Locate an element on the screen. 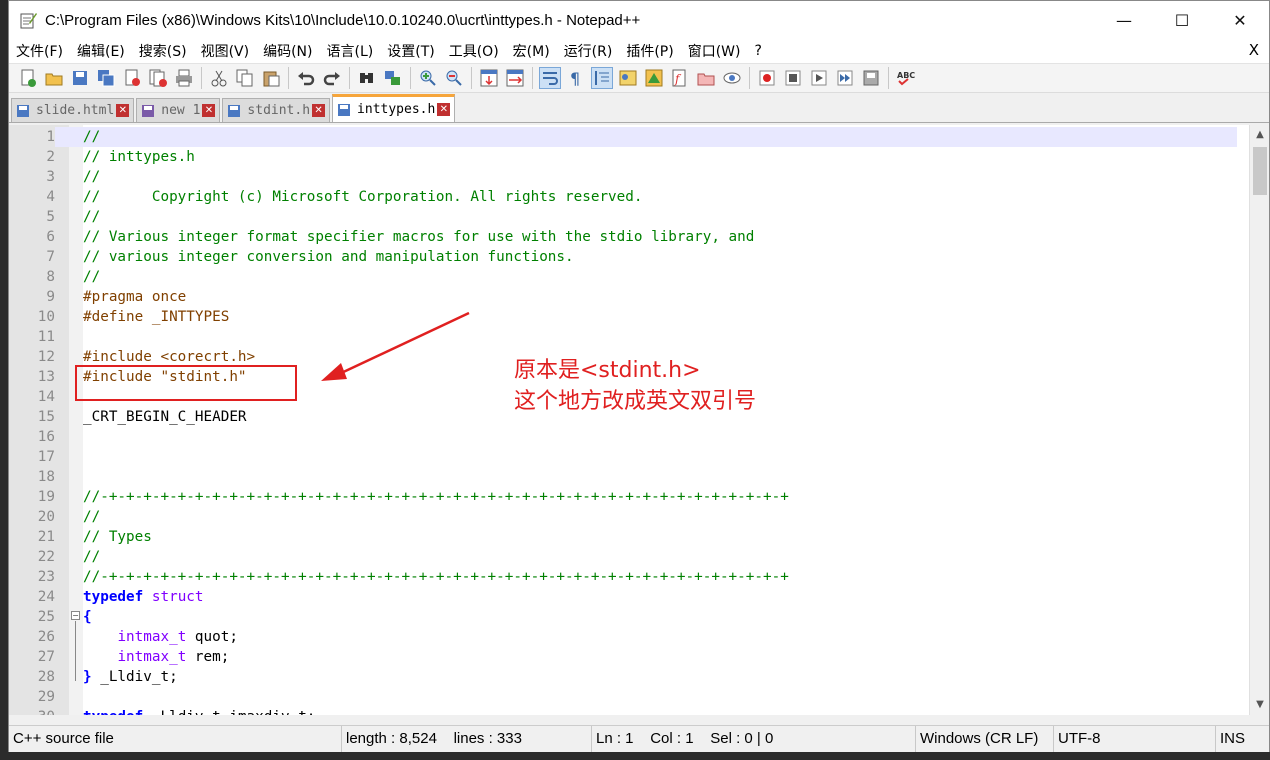  code-line: 16 is located at coordinates (623, 437).